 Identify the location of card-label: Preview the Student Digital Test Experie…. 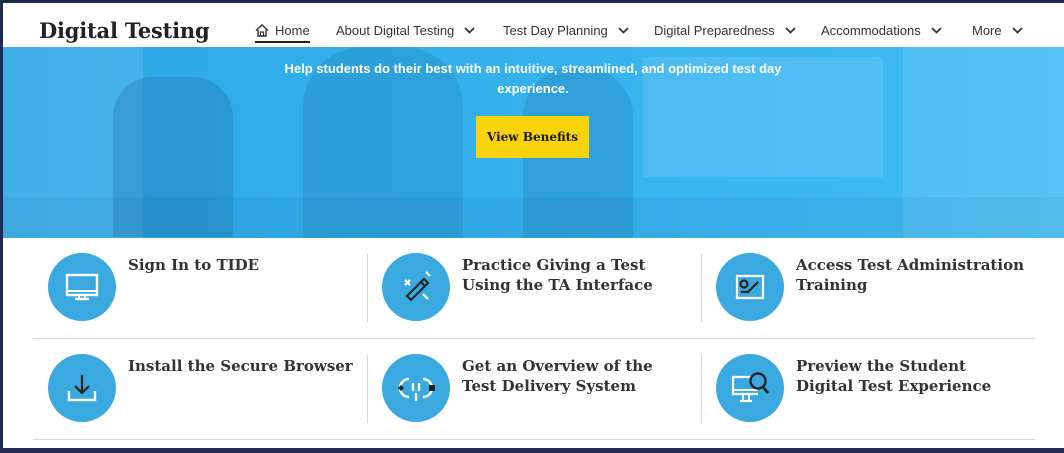
(894, 376).